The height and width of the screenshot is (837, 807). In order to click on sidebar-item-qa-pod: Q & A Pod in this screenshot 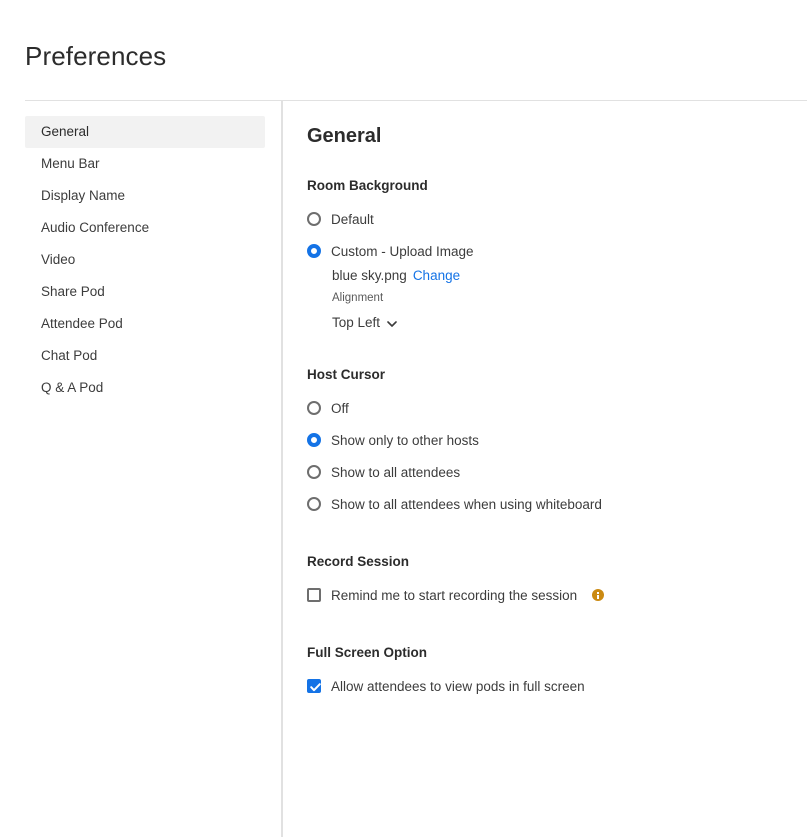, I will do `click(145, 388)`.